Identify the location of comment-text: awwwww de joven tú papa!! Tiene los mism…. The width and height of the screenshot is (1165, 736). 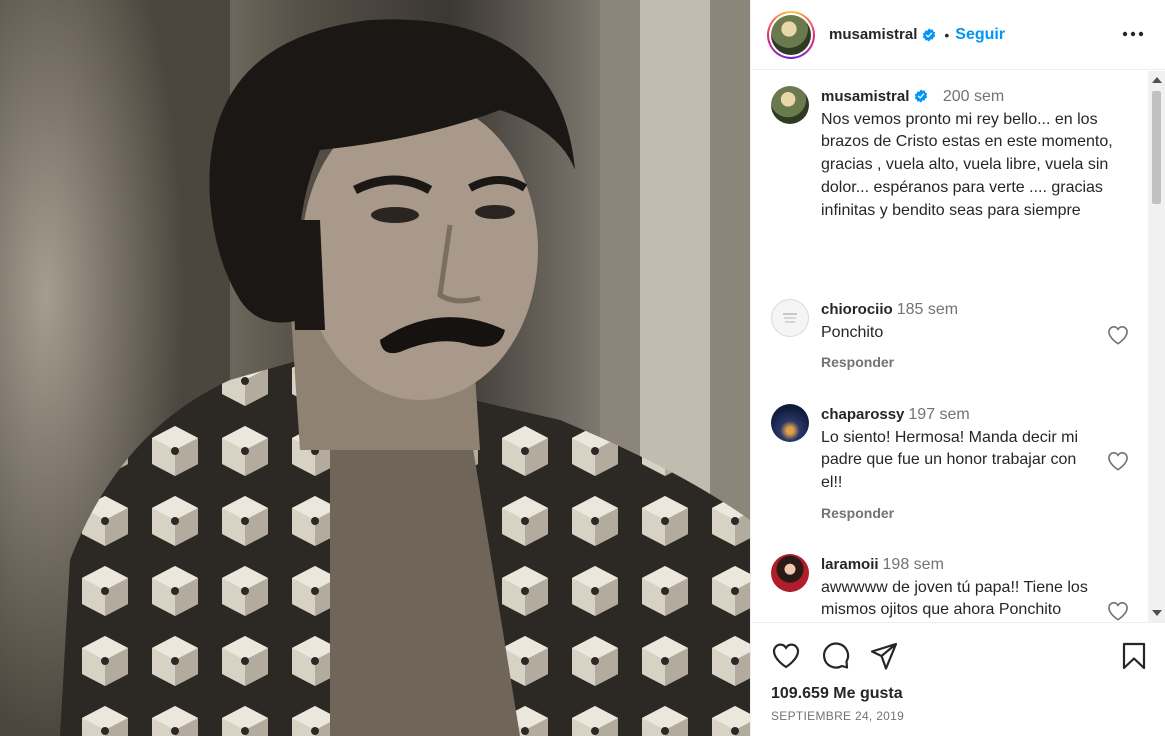
(954, 598).